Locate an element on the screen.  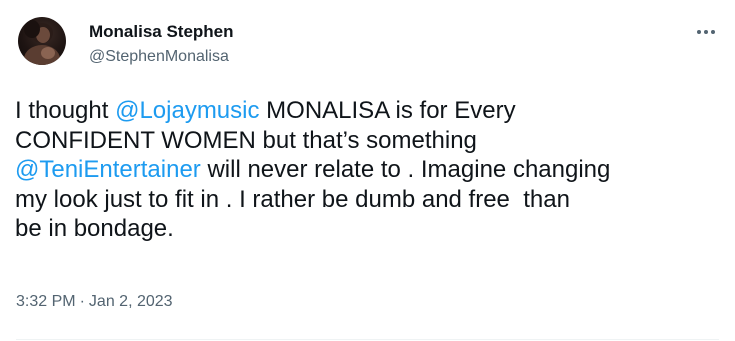
avatar-photo is located at coordinates (42, 42).